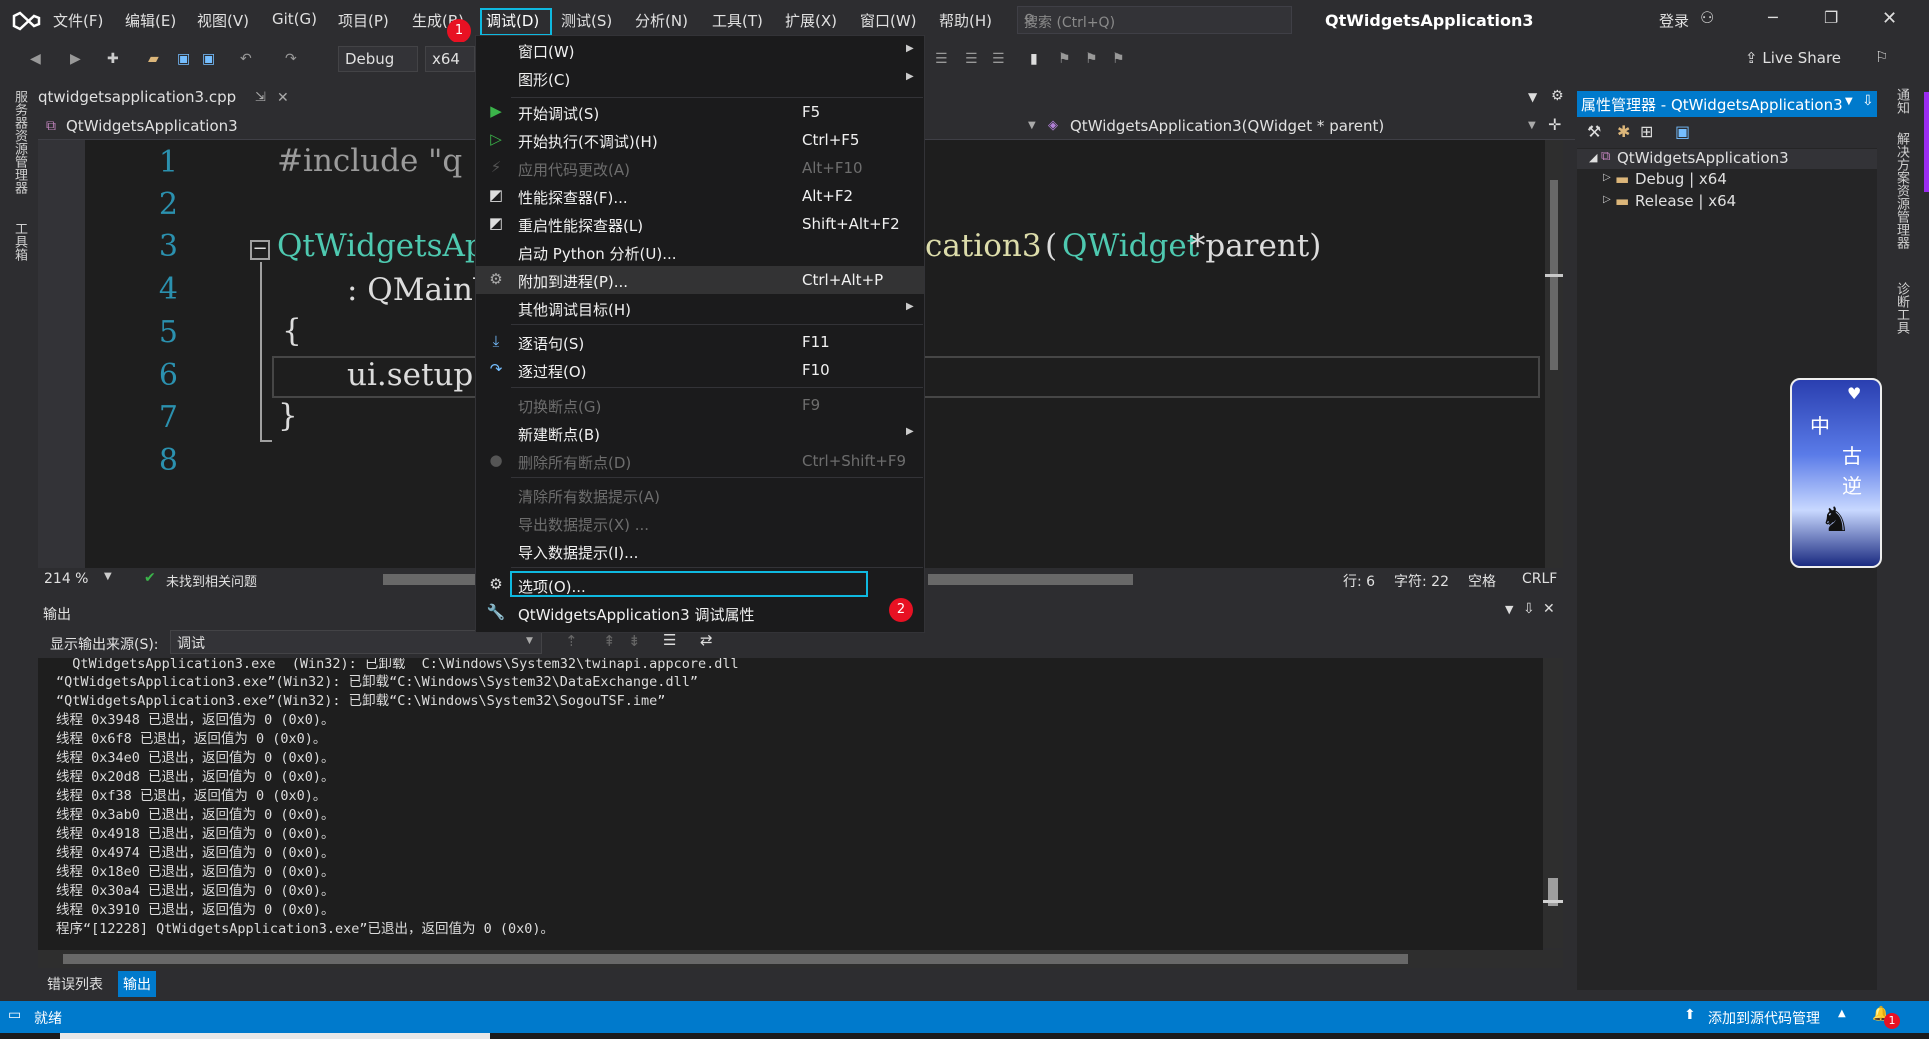 This screenshot has height=1039, width=1929. I want to click on output-horizontal-scrollbar, so click(800, 959).